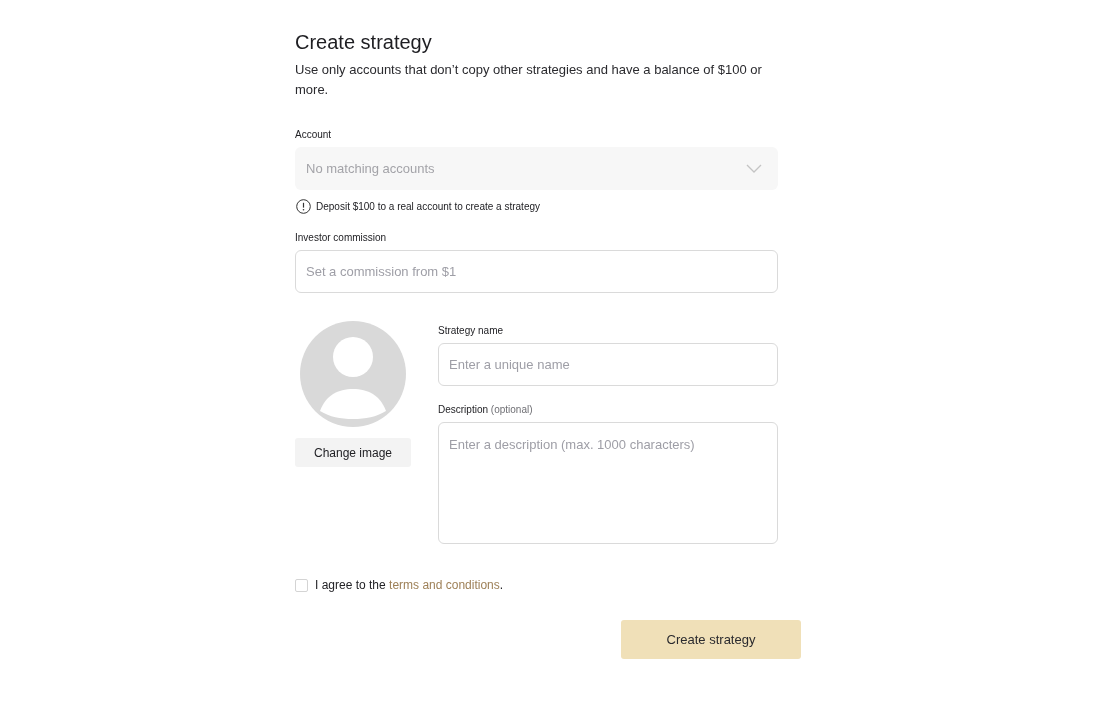  I want to click on chevron-down-icon, so click(754, 168).